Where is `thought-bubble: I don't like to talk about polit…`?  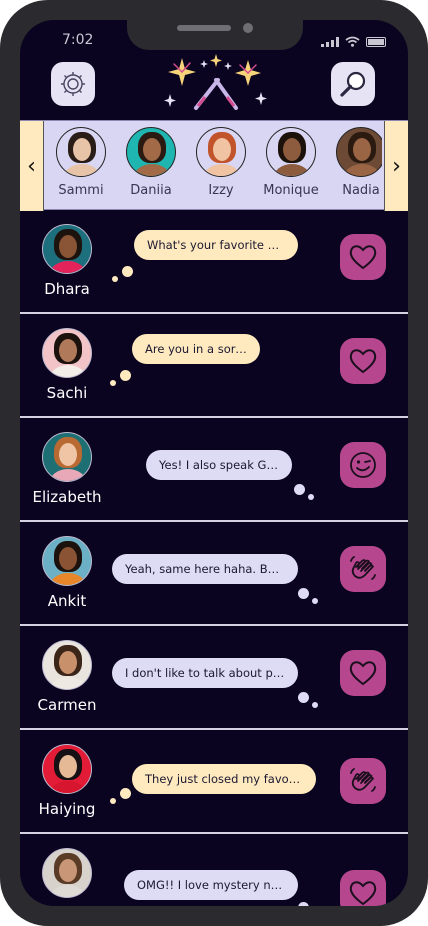 thought-bubble: I don't like to talk about polit… is located at coordinates (205, 673).